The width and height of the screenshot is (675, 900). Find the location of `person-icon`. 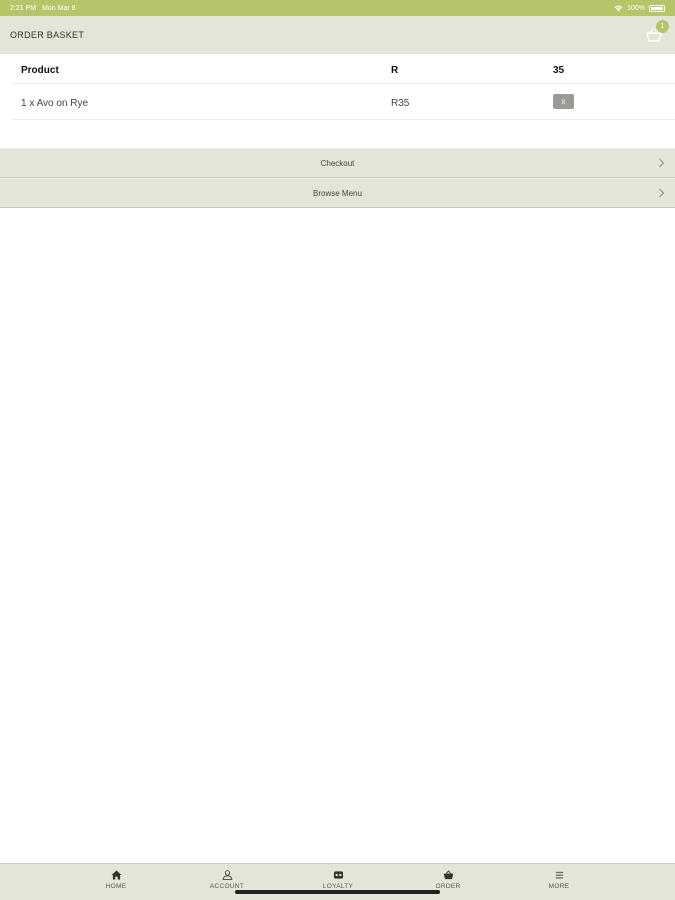

person-icon is located at coordinates (227, 875).